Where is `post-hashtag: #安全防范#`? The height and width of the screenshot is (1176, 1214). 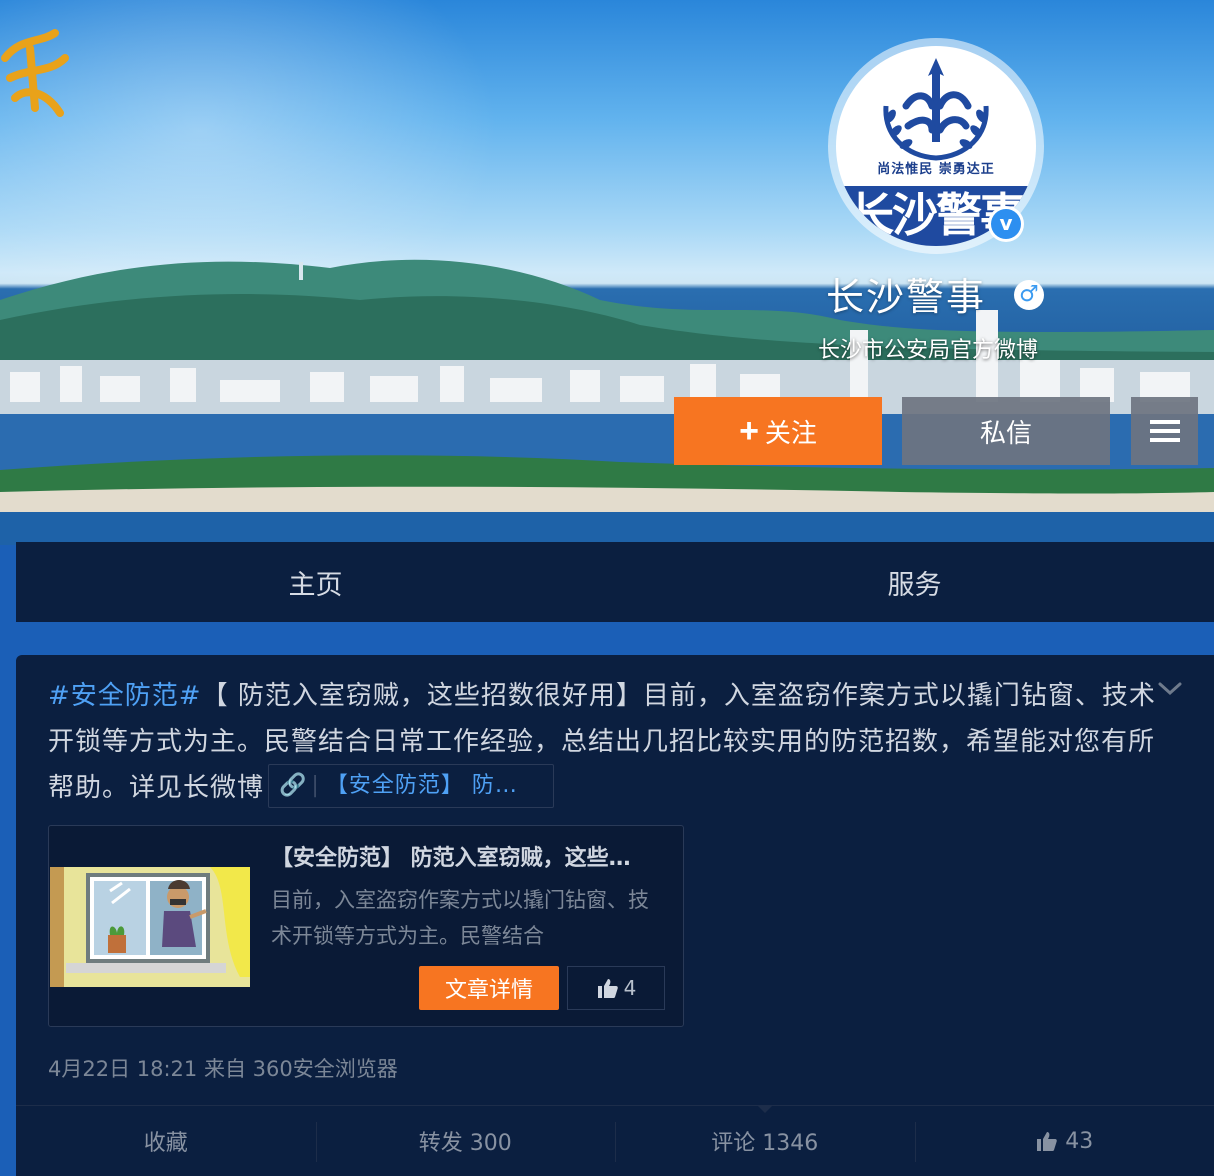
post-hashtag: #安全防范# is located at coordinates (125, 696).